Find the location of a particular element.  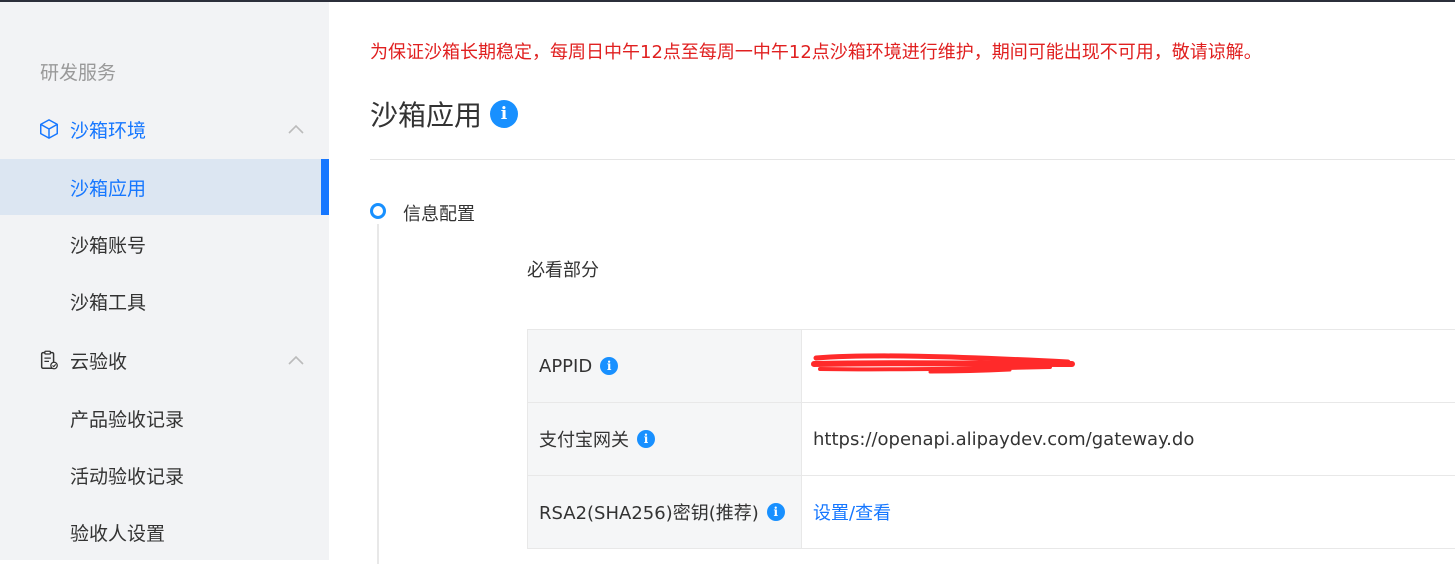

sidebar-item-label: 活动验收记录 is located at coordinates (127, 476).